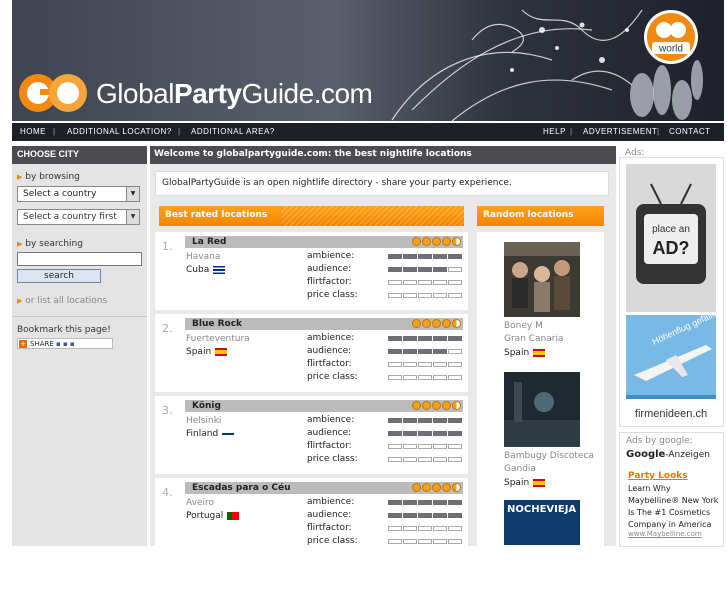 The width and height of the screenshot is (727, 592). What do you see at coordinates (311, 216) in the screenshot?
I see `best-rated-header: Best rated locations` at bounding box center [311, 216].